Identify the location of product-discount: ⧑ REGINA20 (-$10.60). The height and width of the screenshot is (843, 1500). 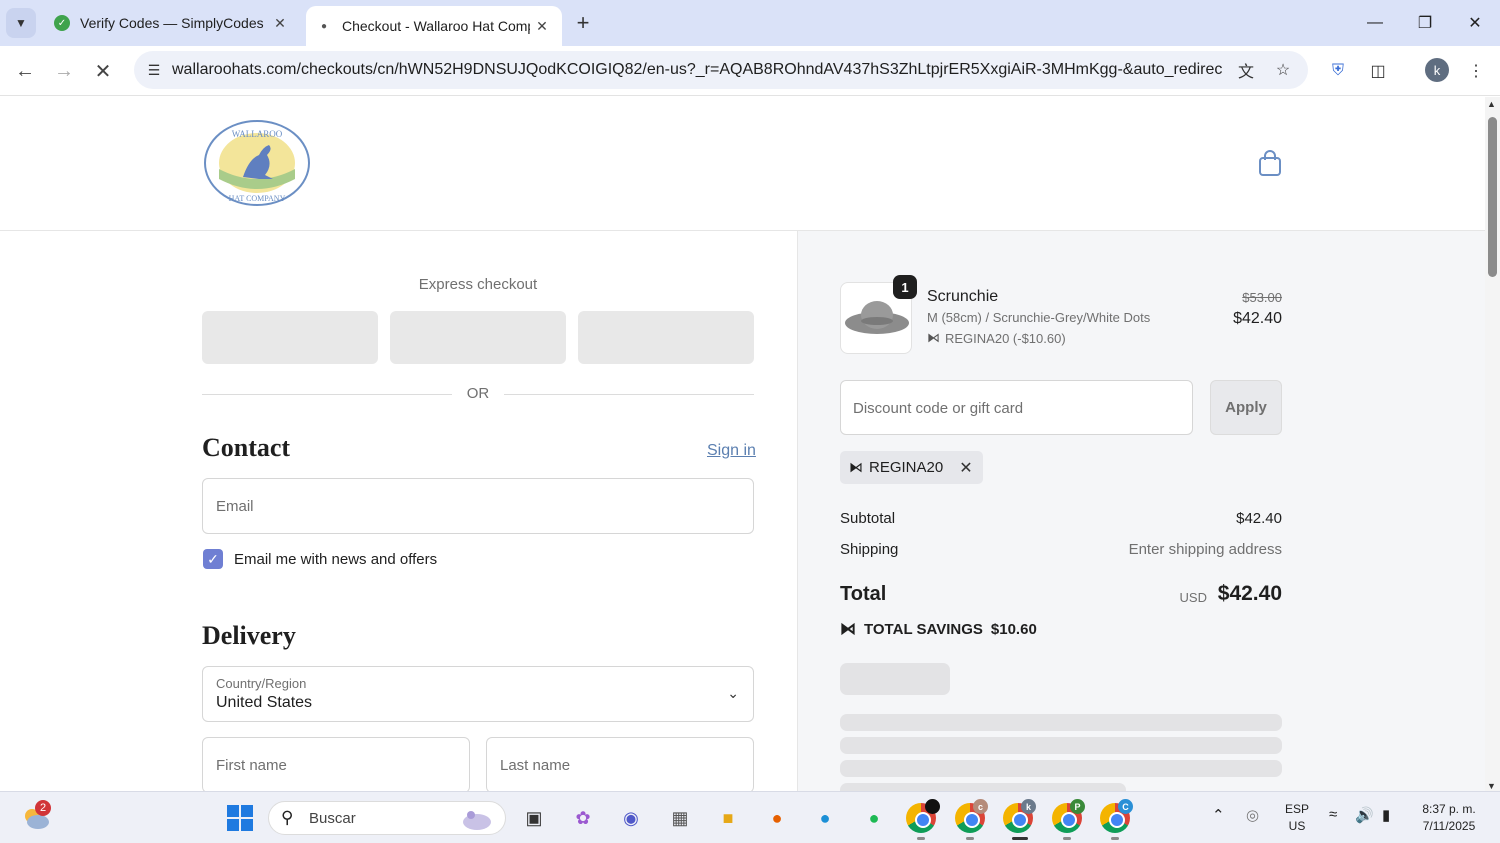
(996, 338).